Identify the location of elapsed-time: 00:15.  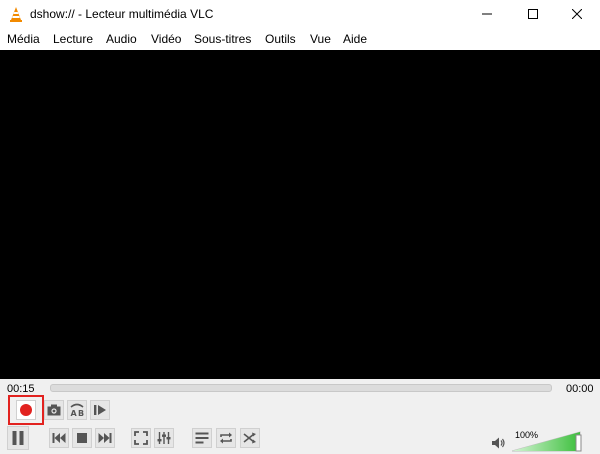
(21, 389).